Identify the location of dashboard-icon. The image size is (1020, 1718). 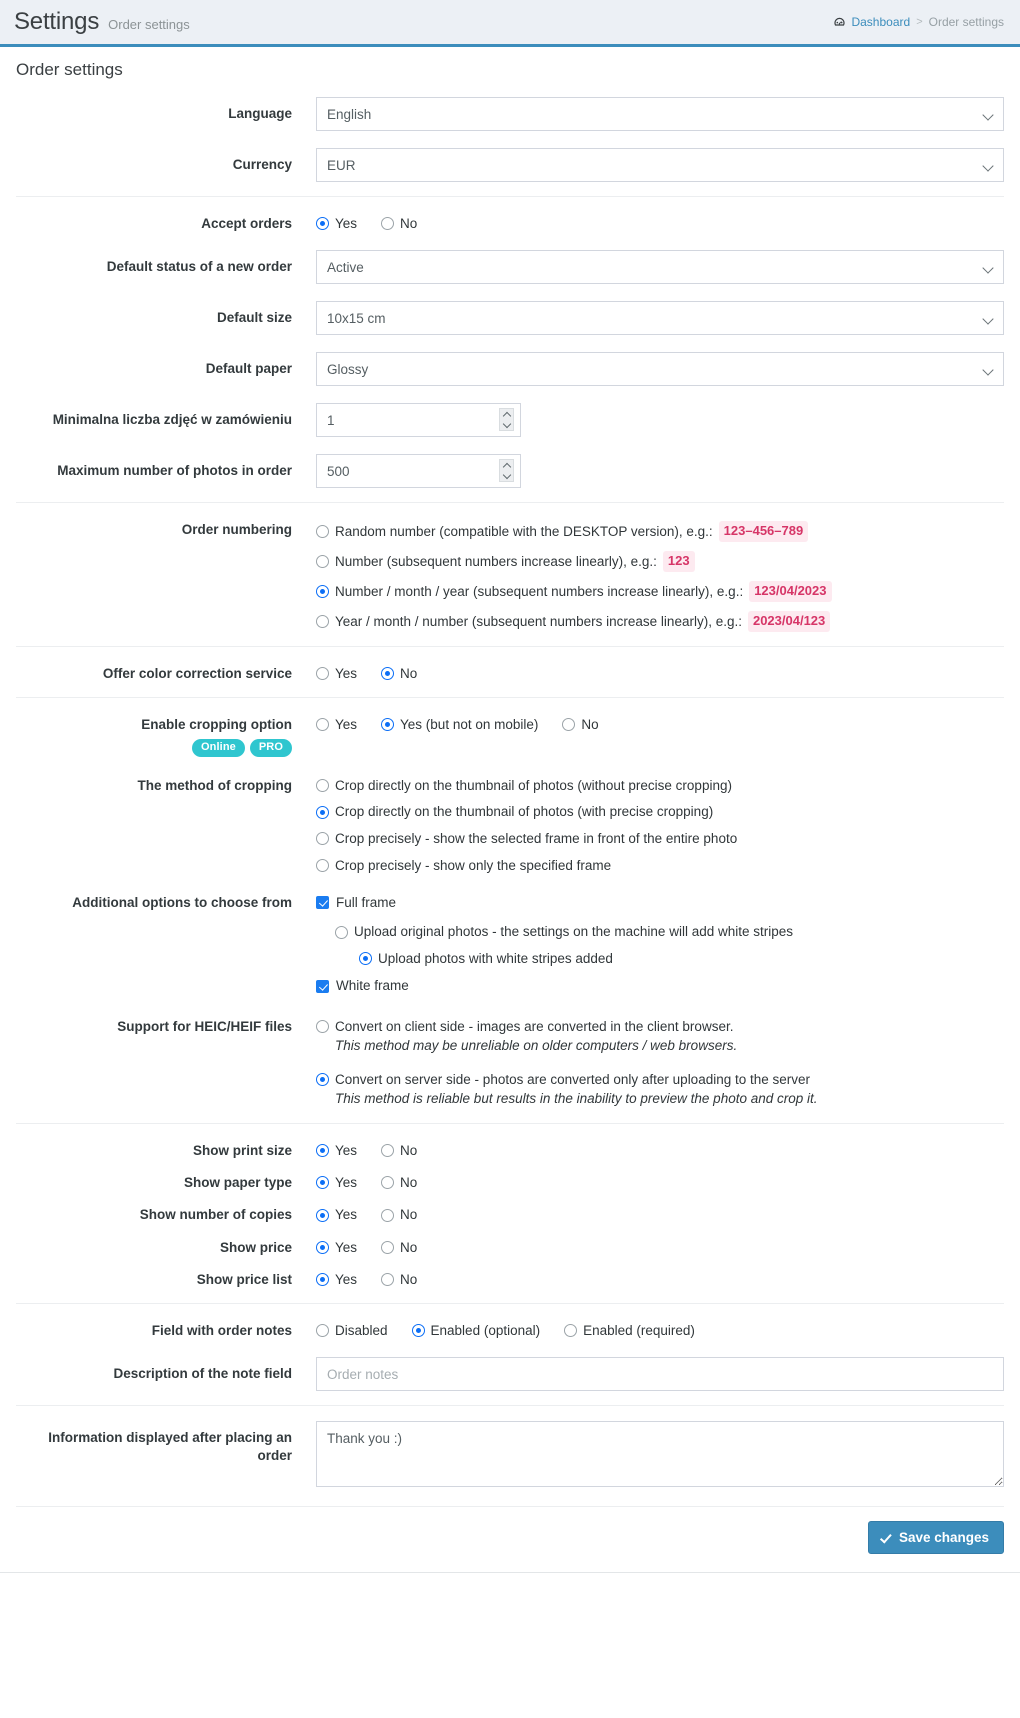
(839, 22).